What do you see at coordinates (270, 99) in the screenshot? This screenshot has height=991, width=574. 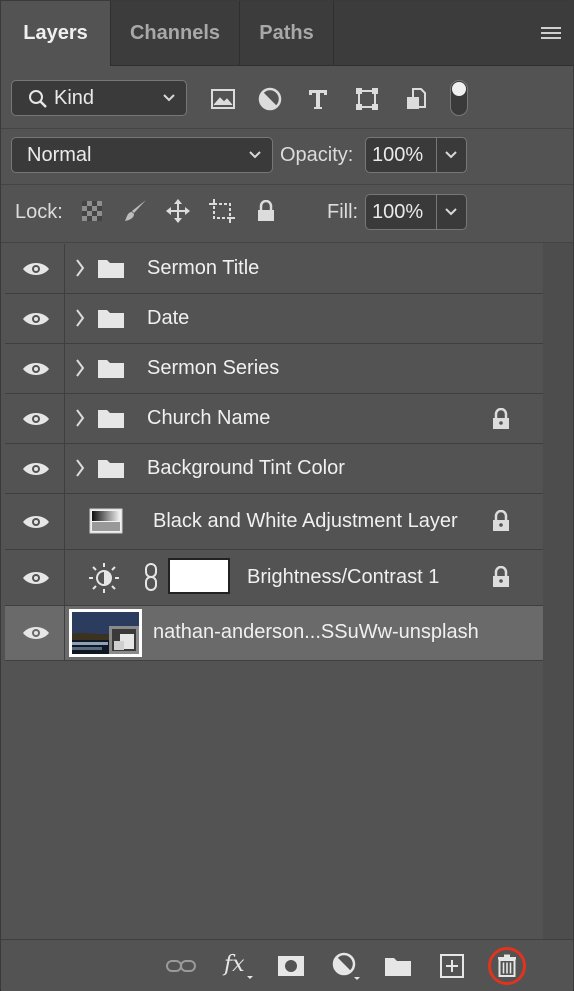 I see `adjustment-layer-filter-icon` at bounding box center [270, 99].